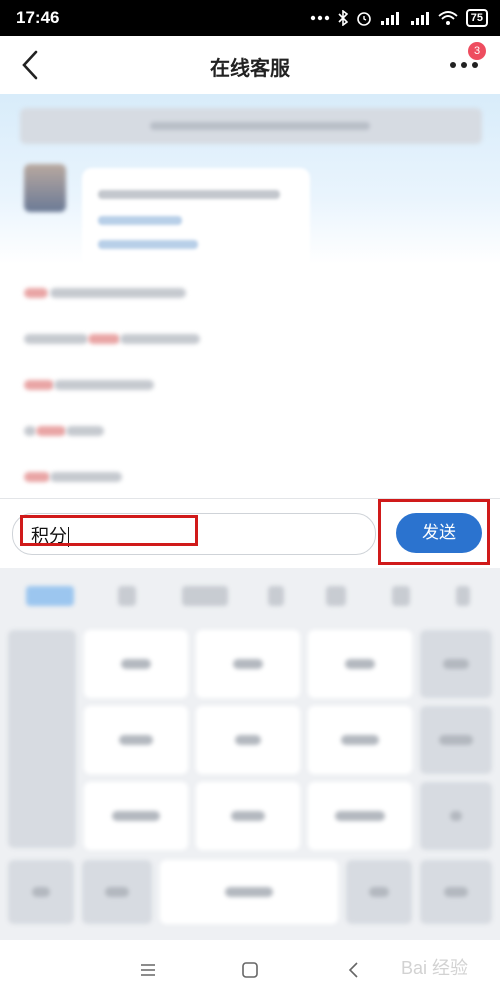  I want to click on agent-avatar, so click(45, 188).